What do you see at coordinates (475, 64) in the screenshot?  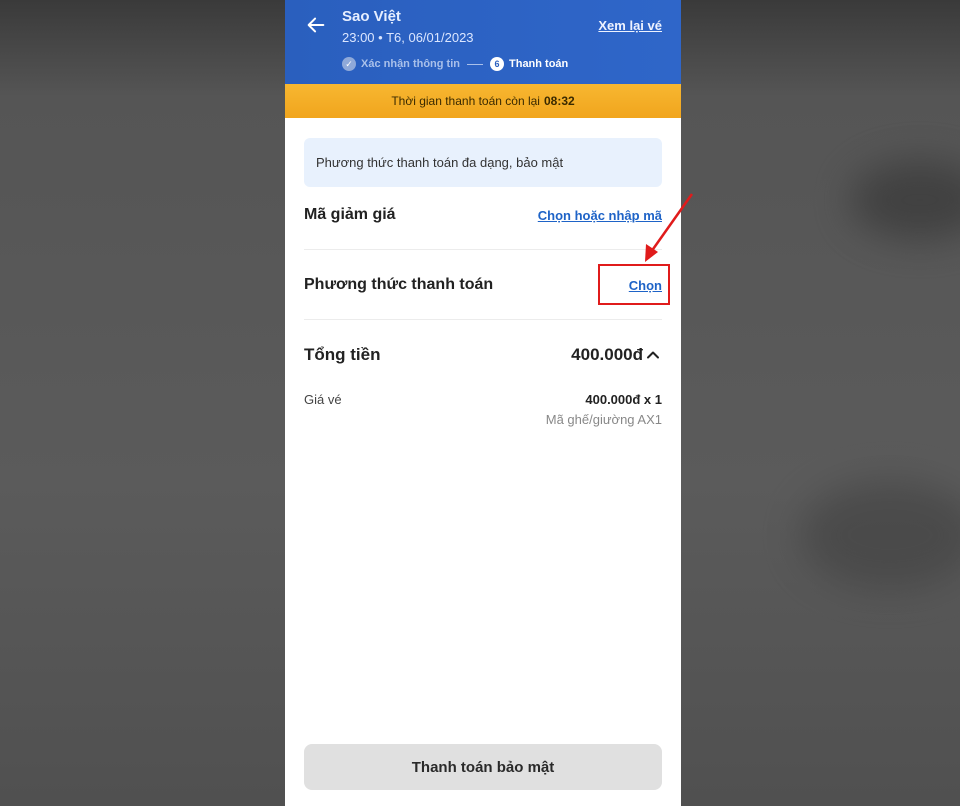 I see `step-separator` at bounding box center [475, 64].